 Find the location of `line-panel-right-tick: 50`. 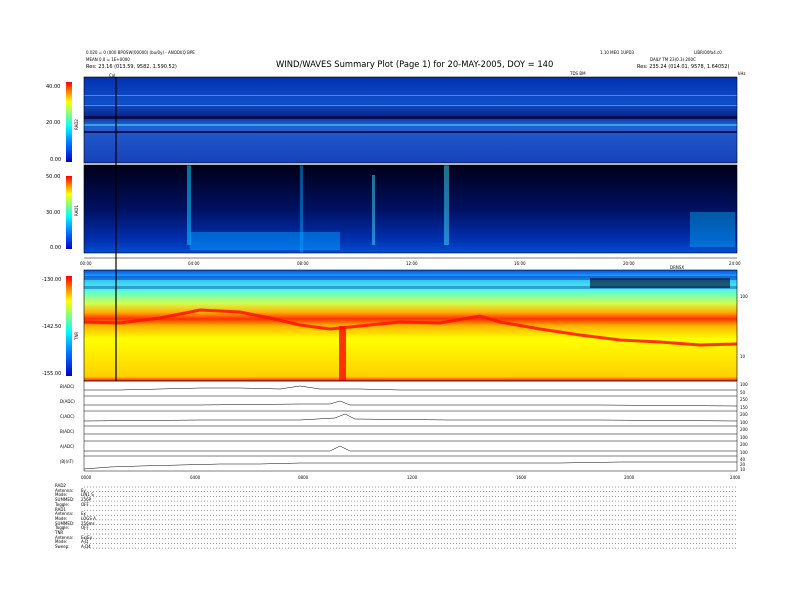

line-panel-right-tick: 50 is located at coordinates (743, 392).